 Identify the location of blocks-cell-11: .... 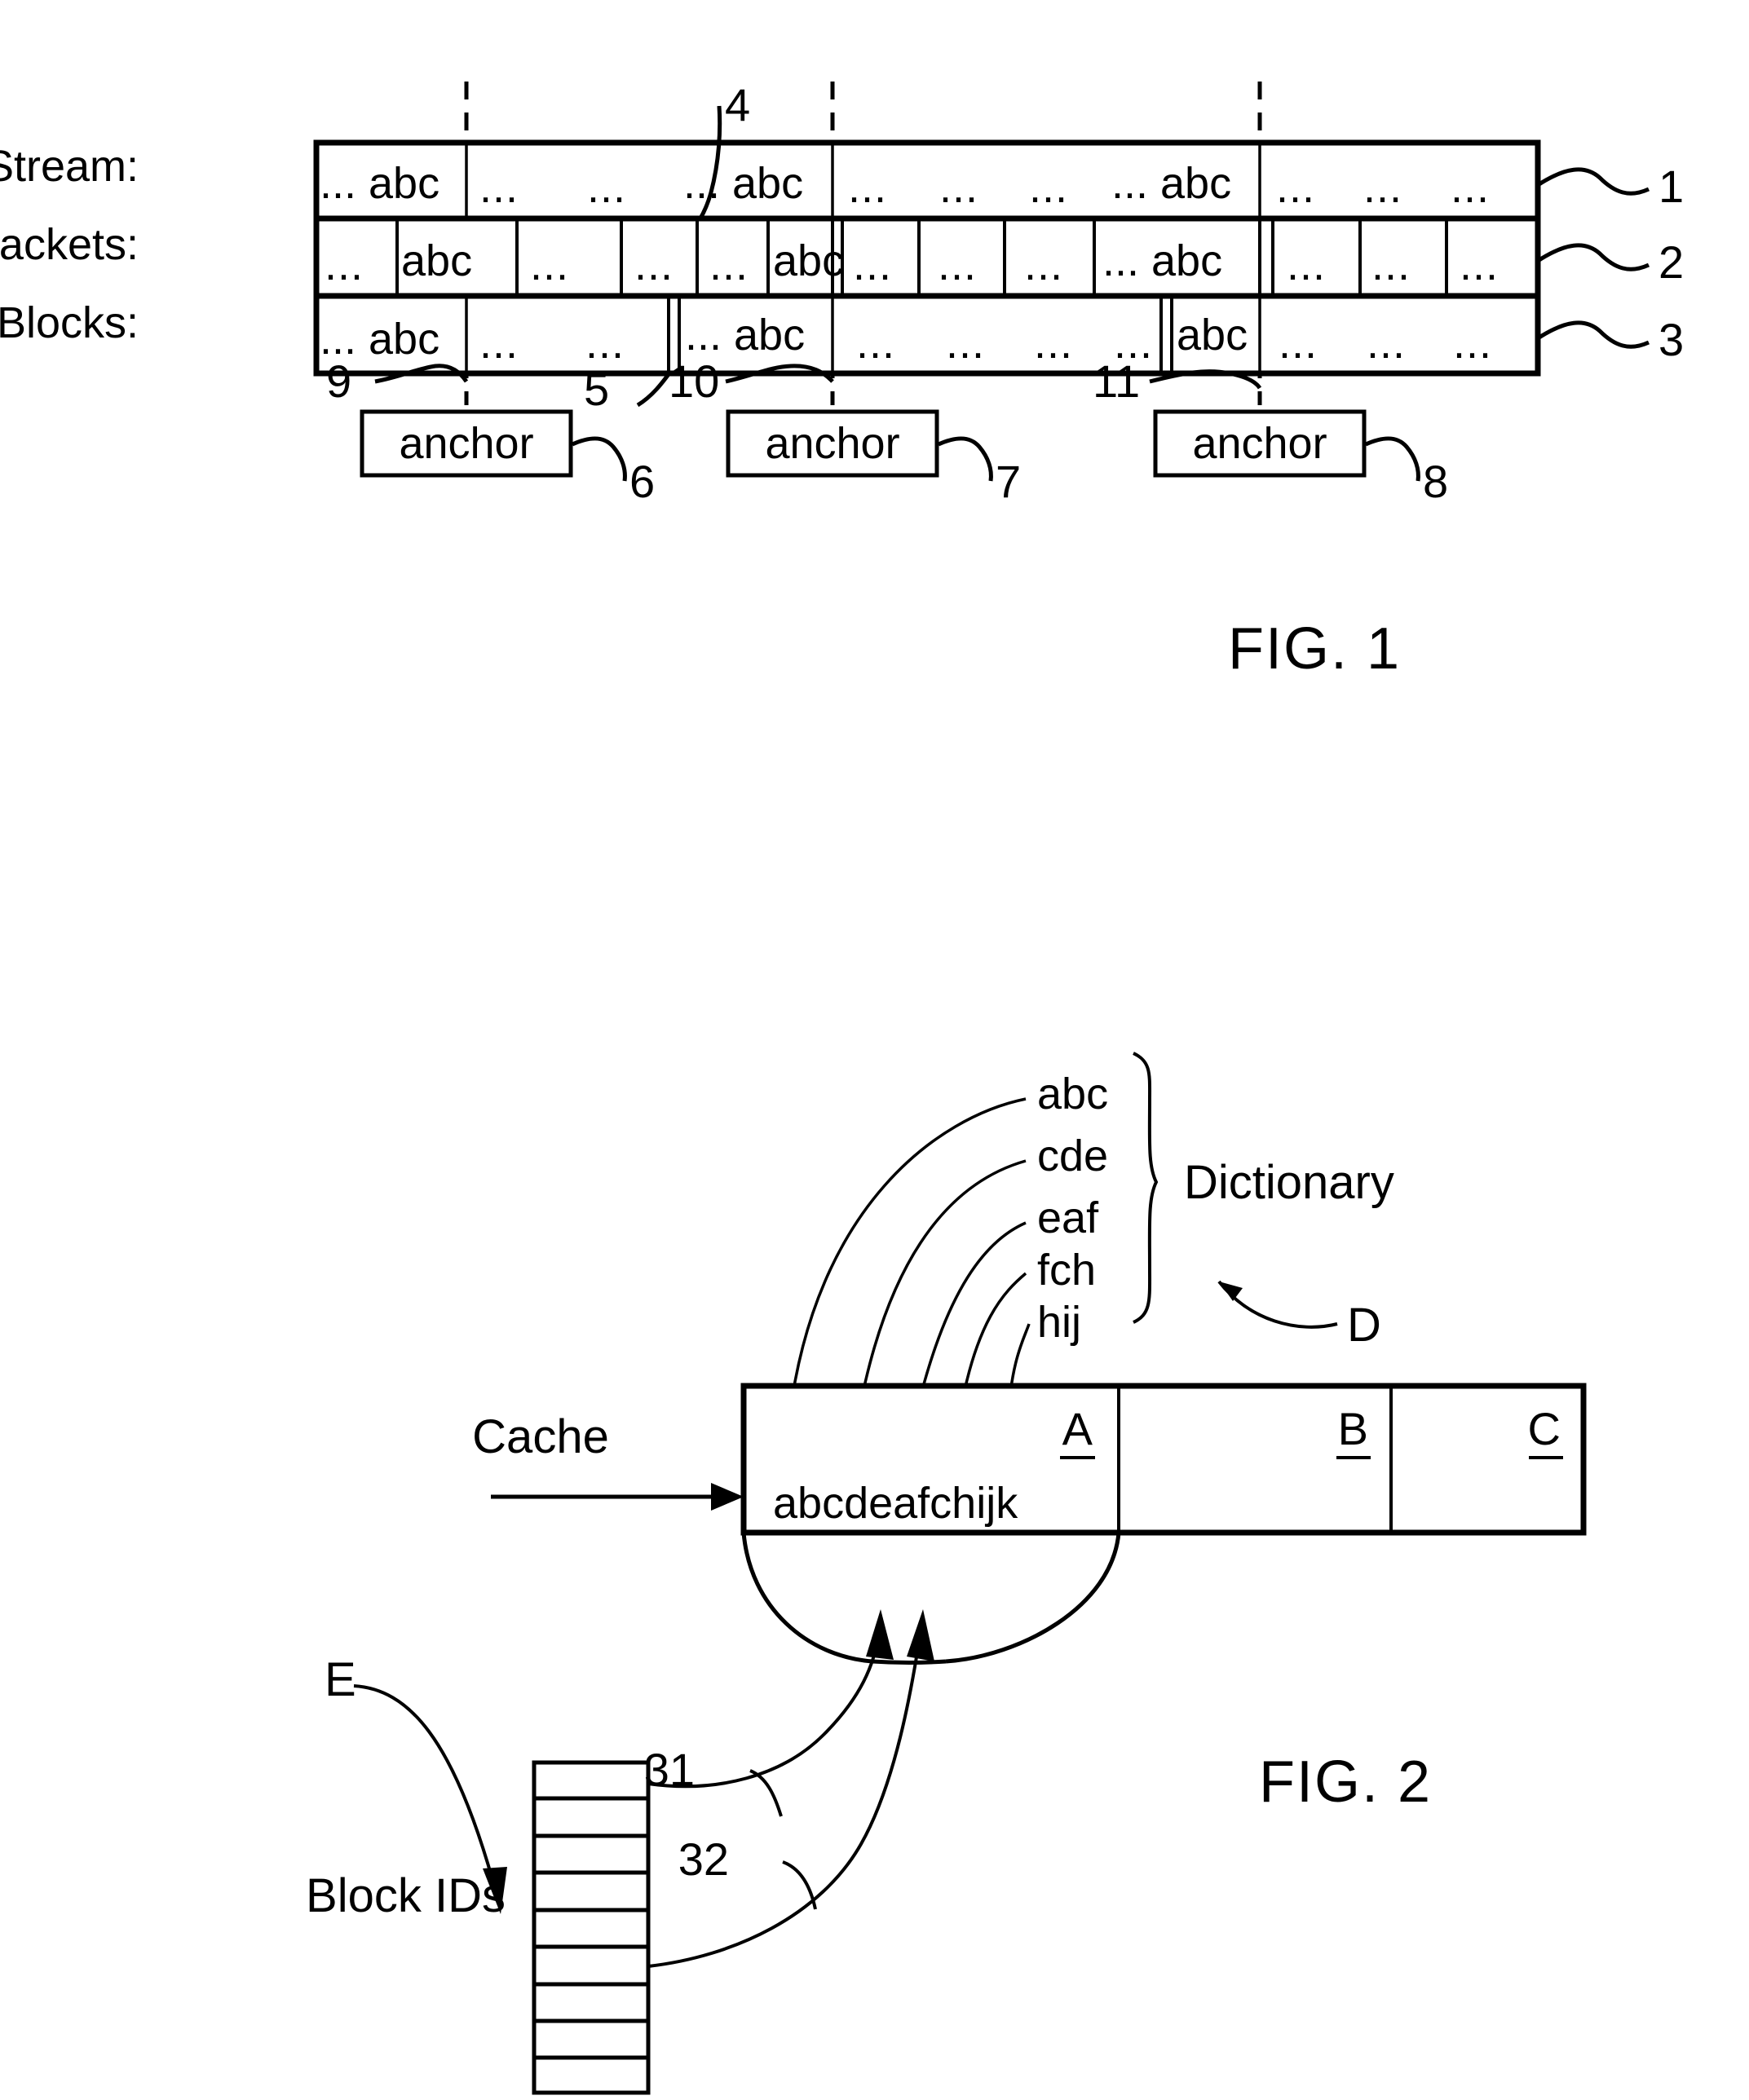
(1472, 343).